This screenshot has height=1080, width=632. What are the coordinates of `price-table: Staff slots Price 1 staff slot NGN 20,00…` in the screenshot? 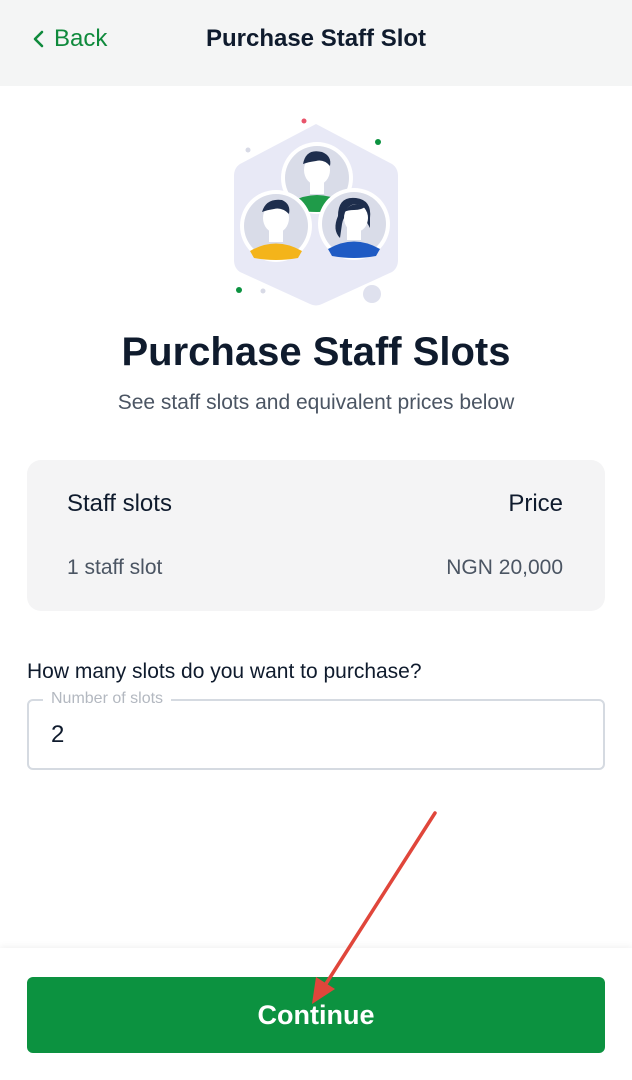 It's located at (316, 535).